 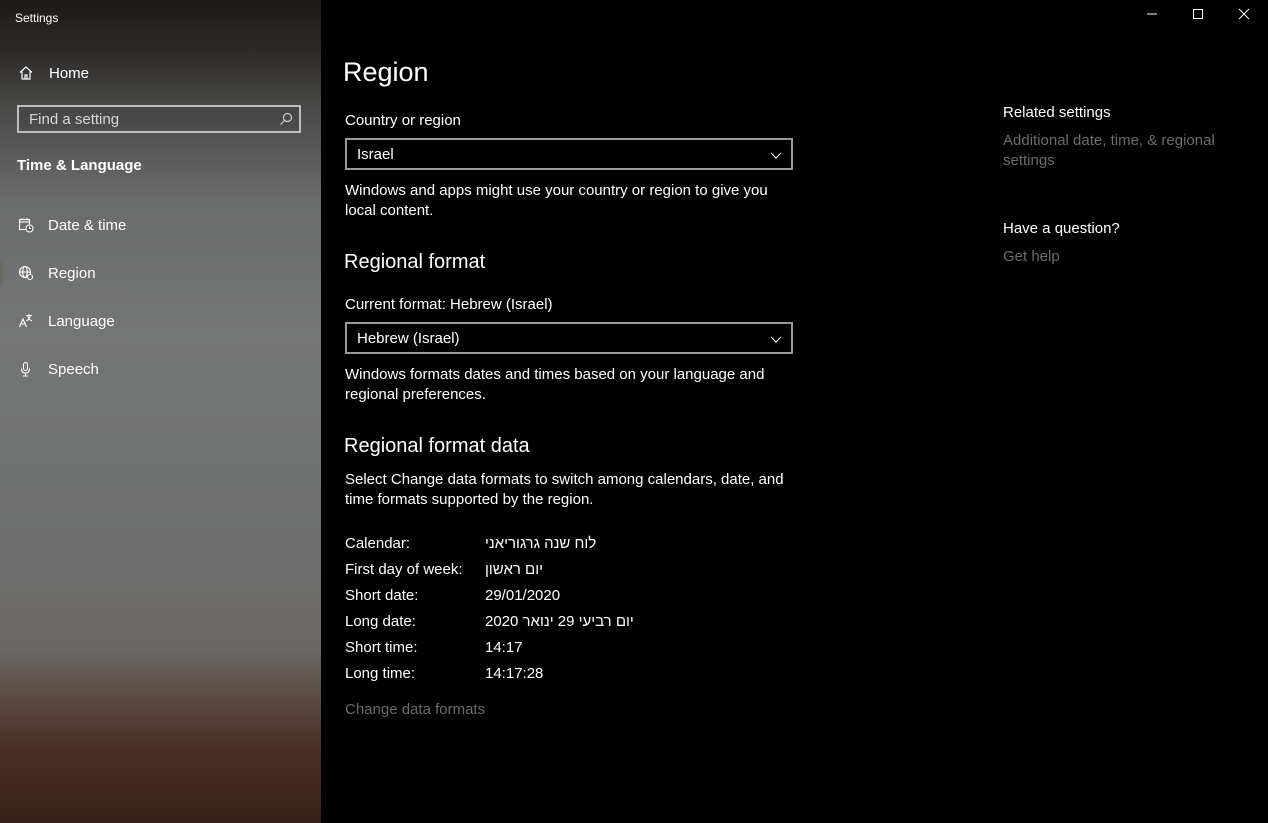 What do you see at coordinates (559, 621) in the screenshot?
I see `data-row-value: יום רביעי 29 ינואר 2020` at bounding box center [559, 621].